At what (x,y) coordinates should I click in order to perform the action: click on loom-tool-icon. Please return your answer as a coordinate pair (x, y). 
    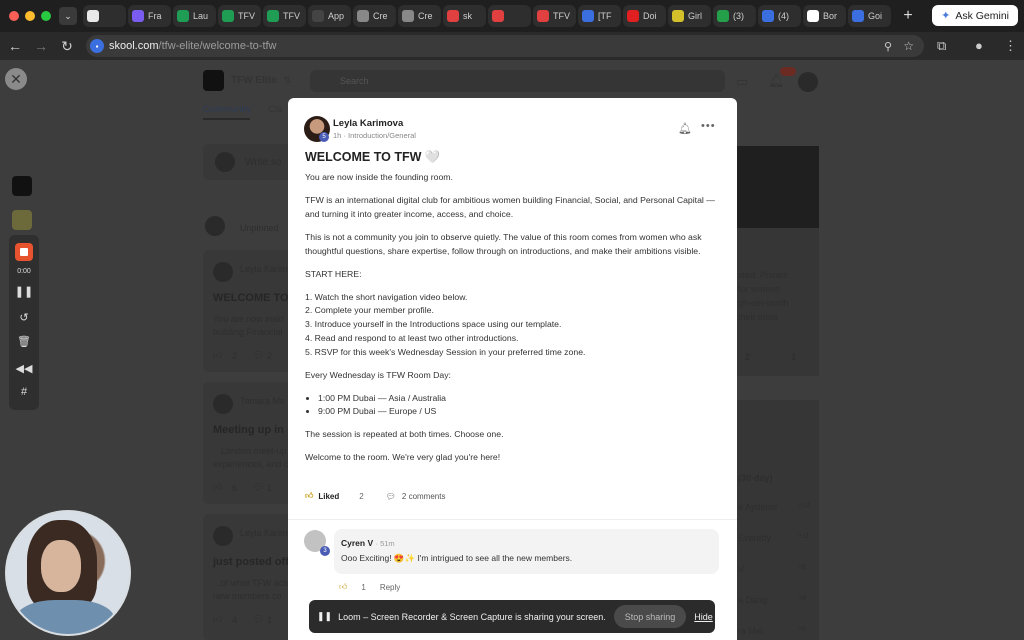
    Looking at the image, I should click on (22, 186).